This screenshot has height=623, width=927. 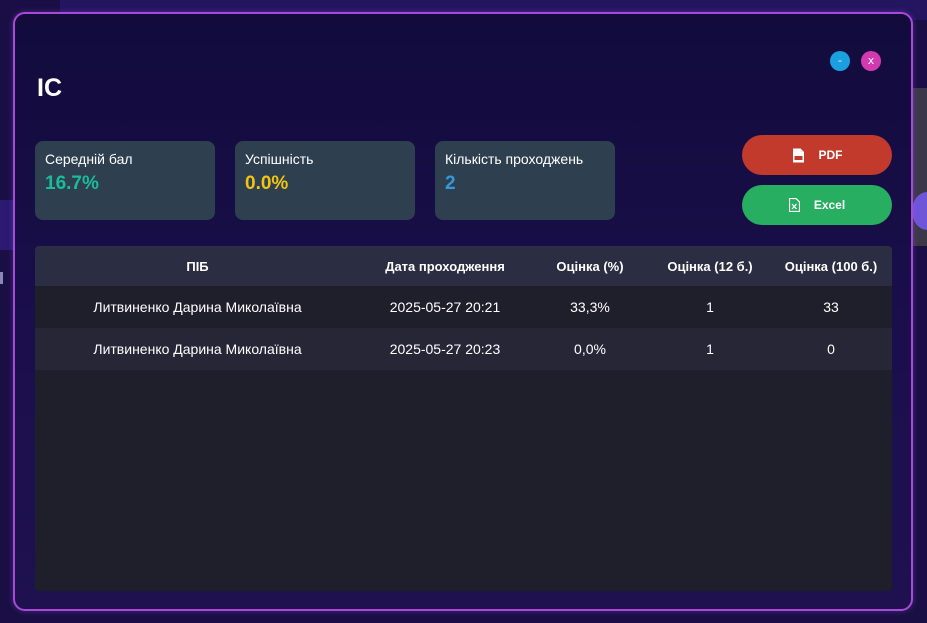 What do you see at coordinates (525, 180) in the screenshot?
I see `stat-card-attempts-count: Кількість проходжень 2` at bounding box center [525, 180].